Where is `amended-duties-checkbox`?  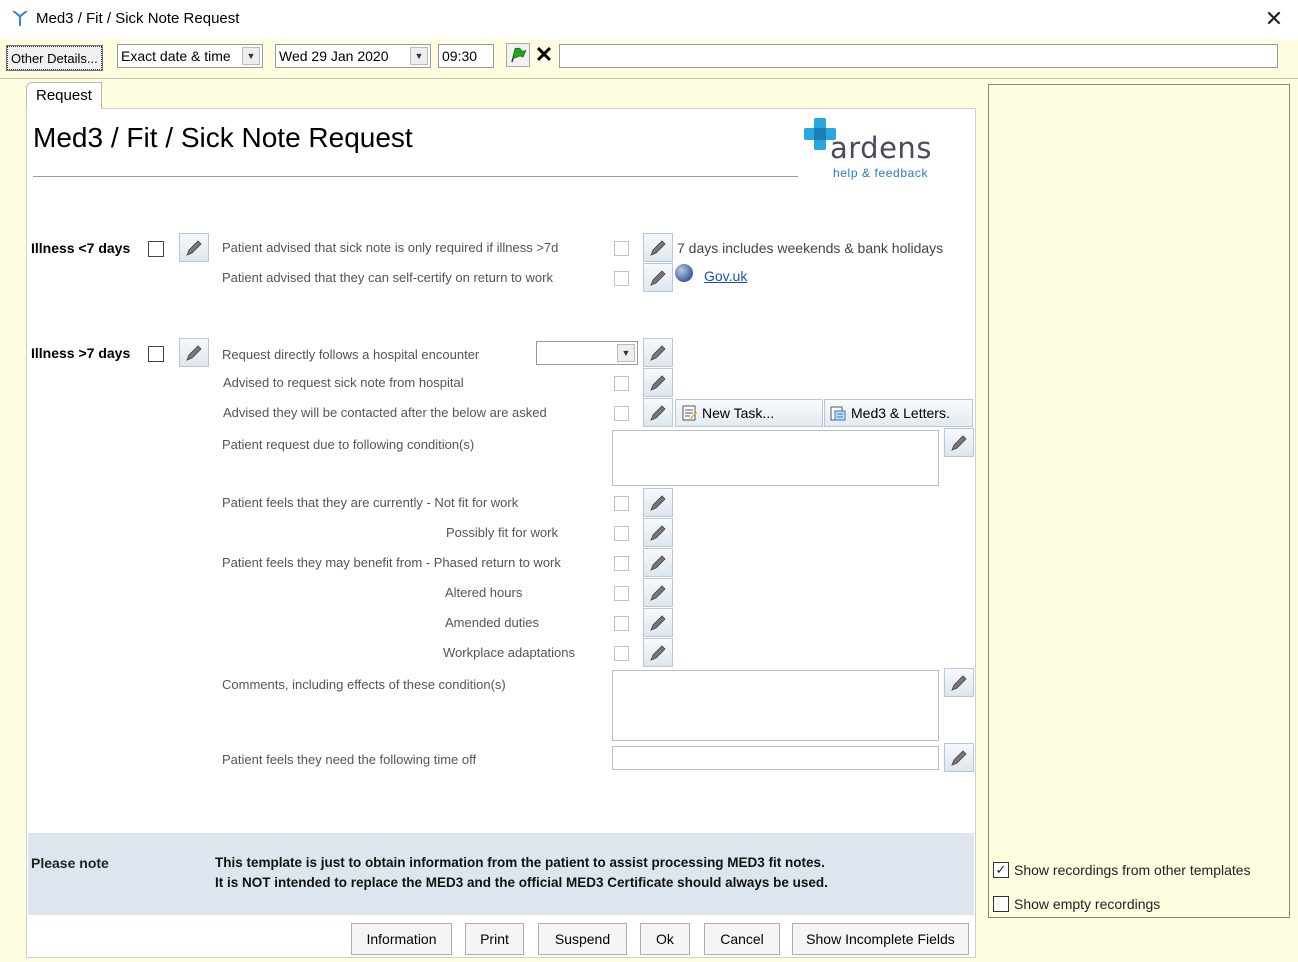 amended-duties-checkbox is located at coordinates (621, 623).